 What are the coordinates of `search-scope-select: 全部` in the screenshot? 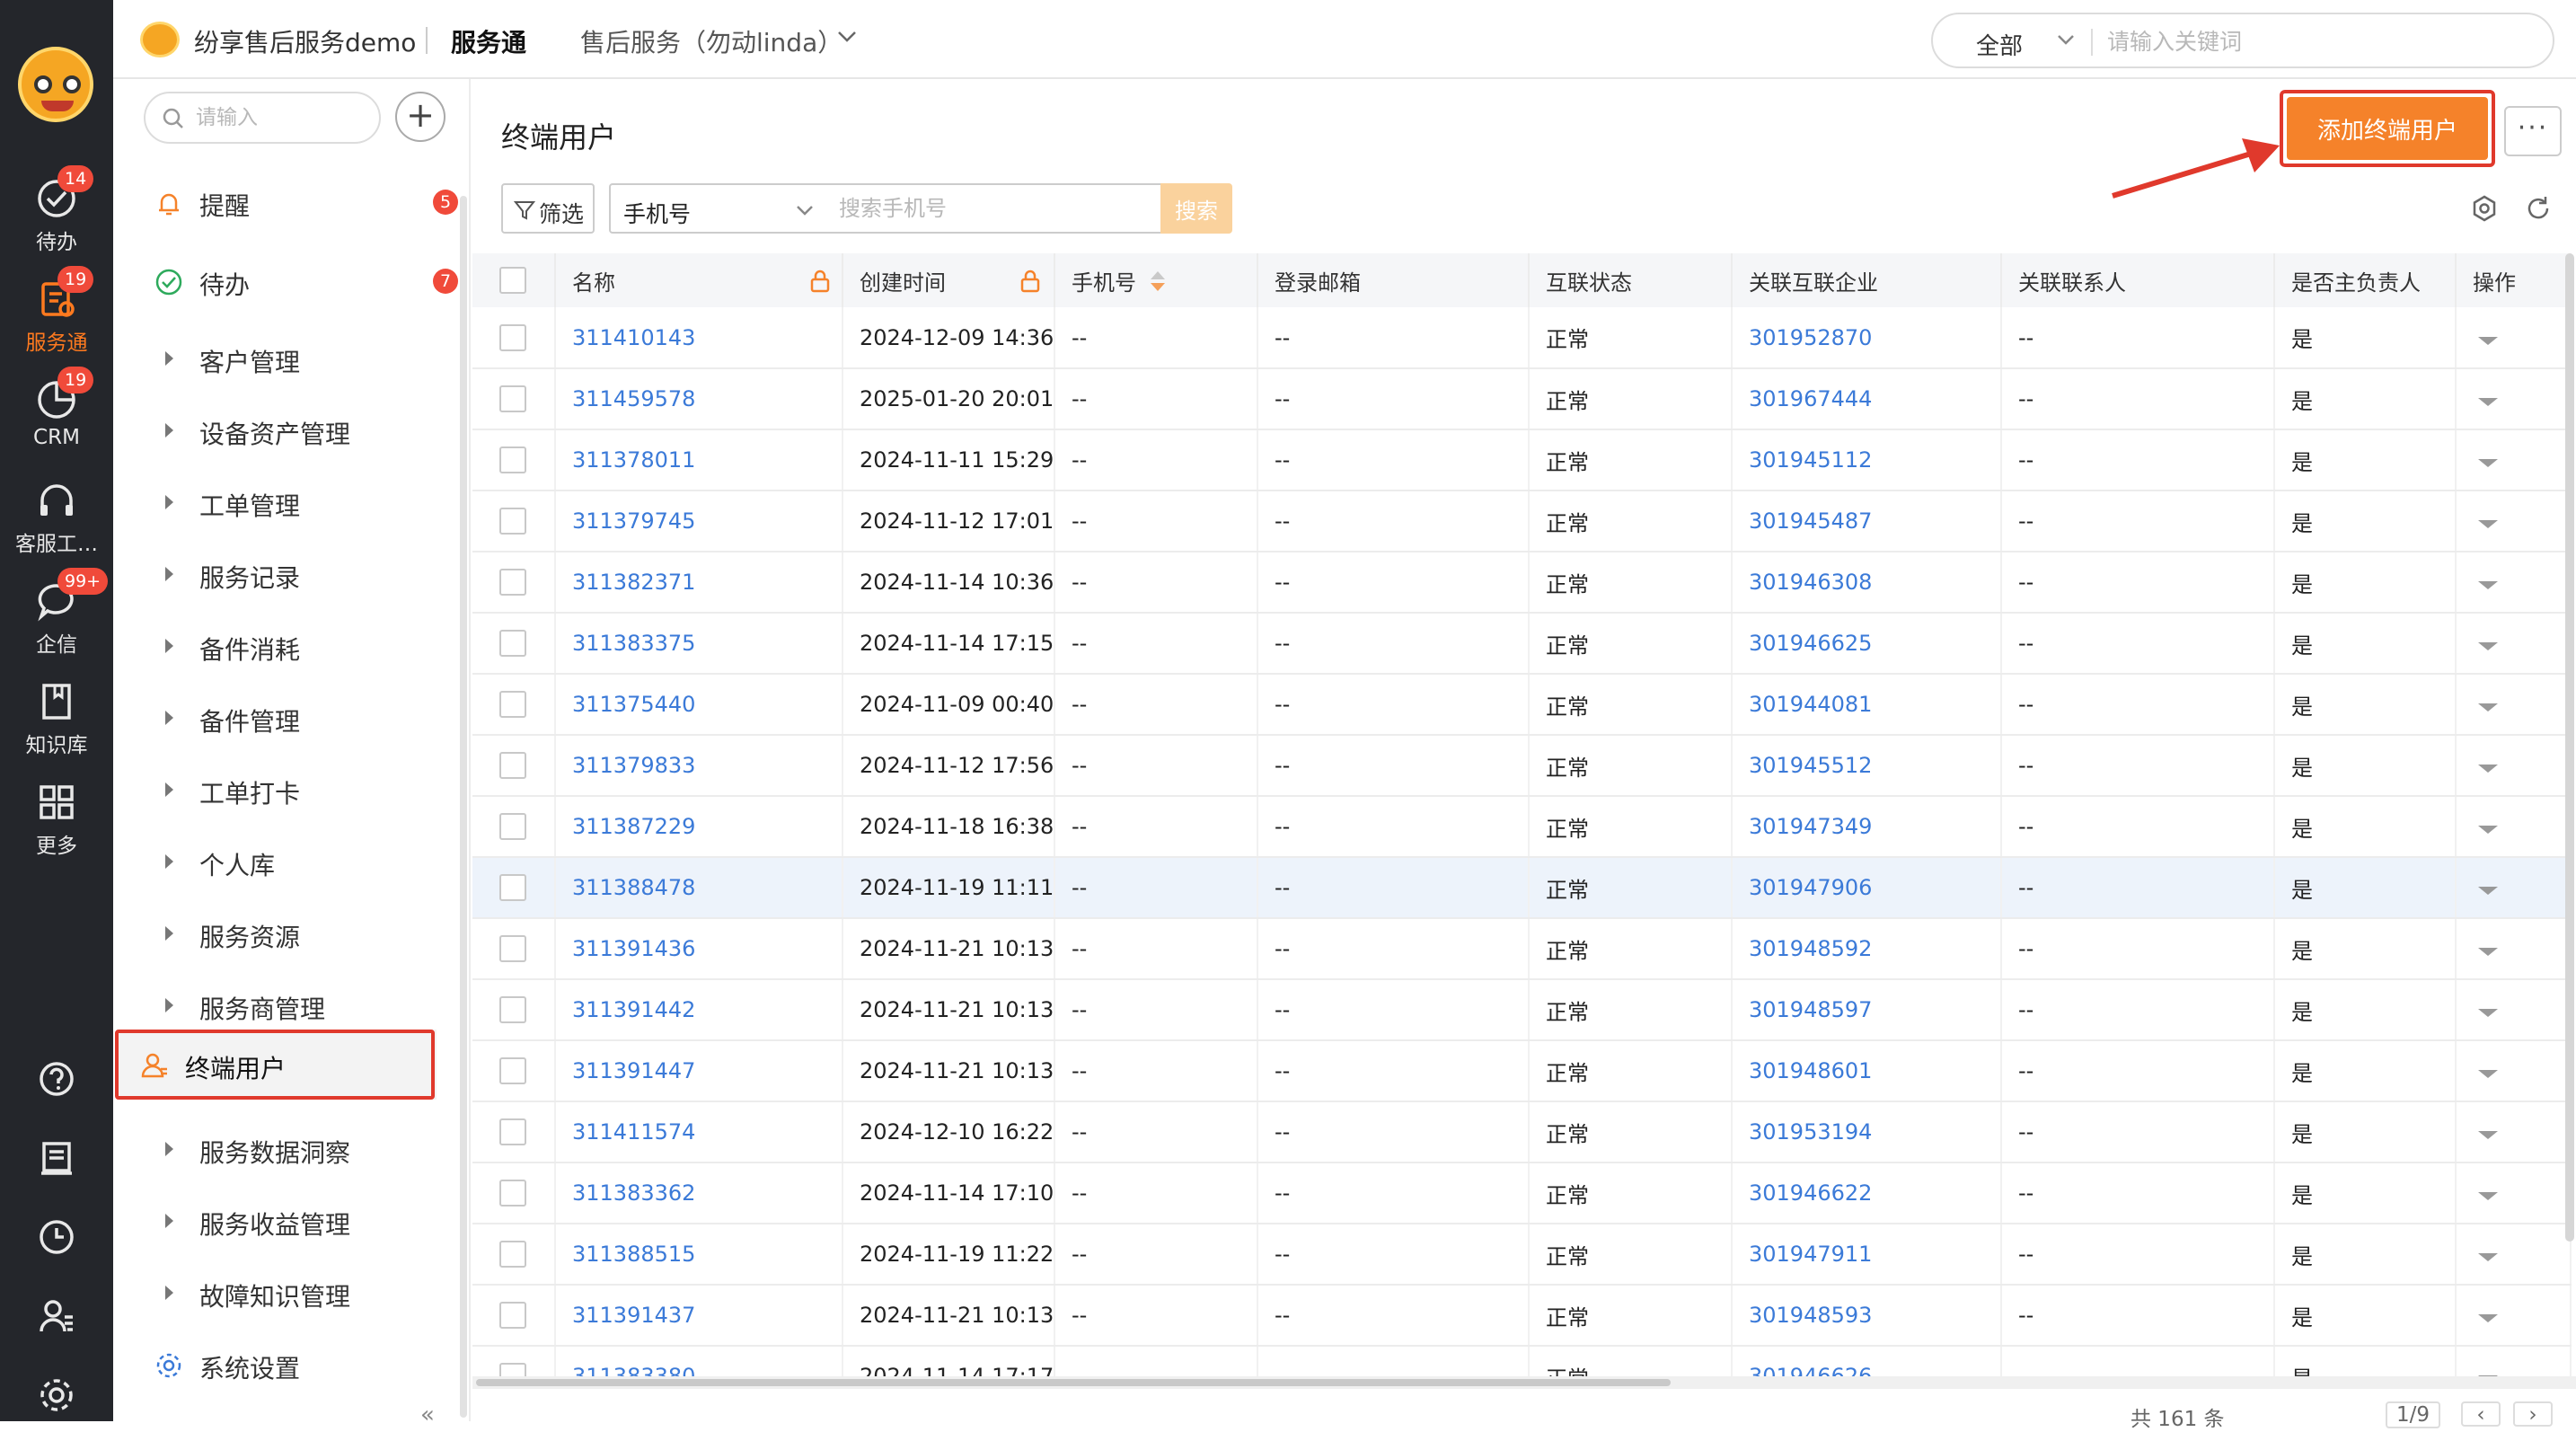 It's located at (2000, 44).